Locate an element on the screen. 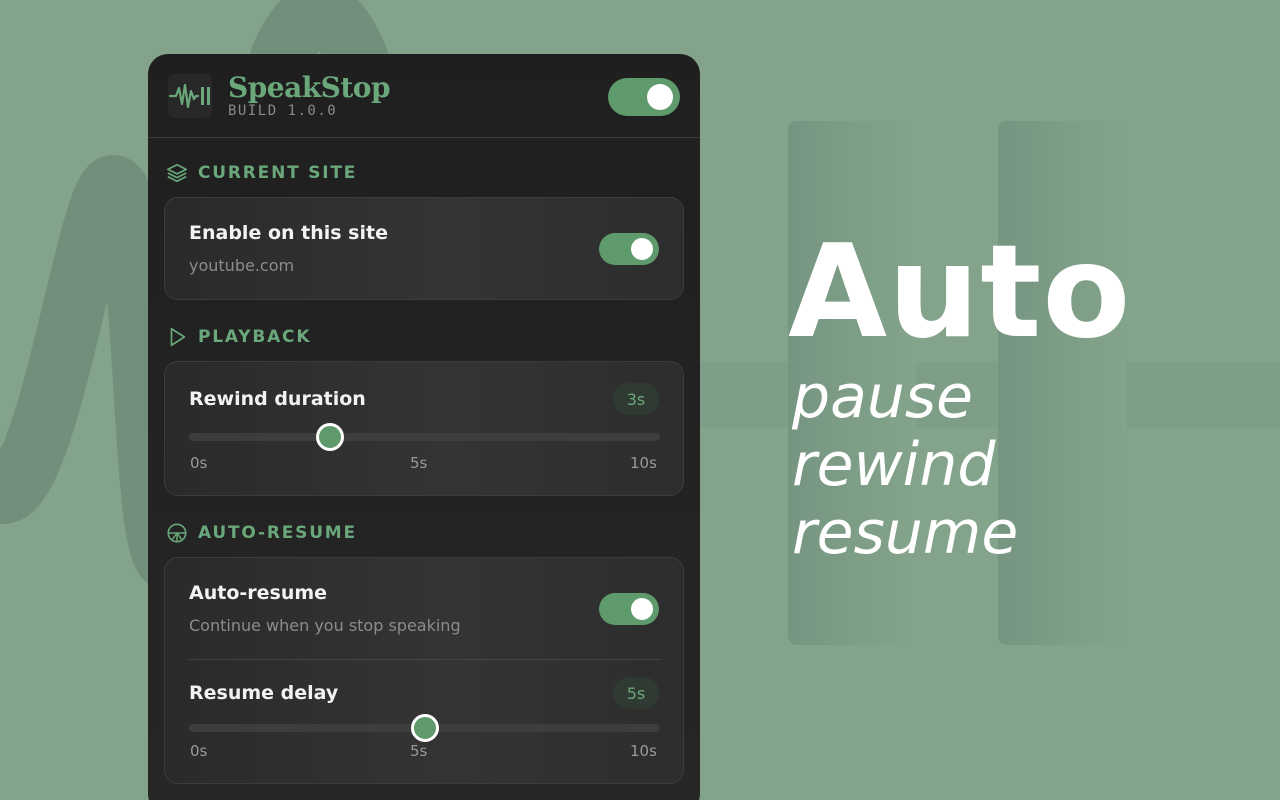 This screenshot has width=1280, height=800. enable-site-toggle is located at coordinates (629, 249).